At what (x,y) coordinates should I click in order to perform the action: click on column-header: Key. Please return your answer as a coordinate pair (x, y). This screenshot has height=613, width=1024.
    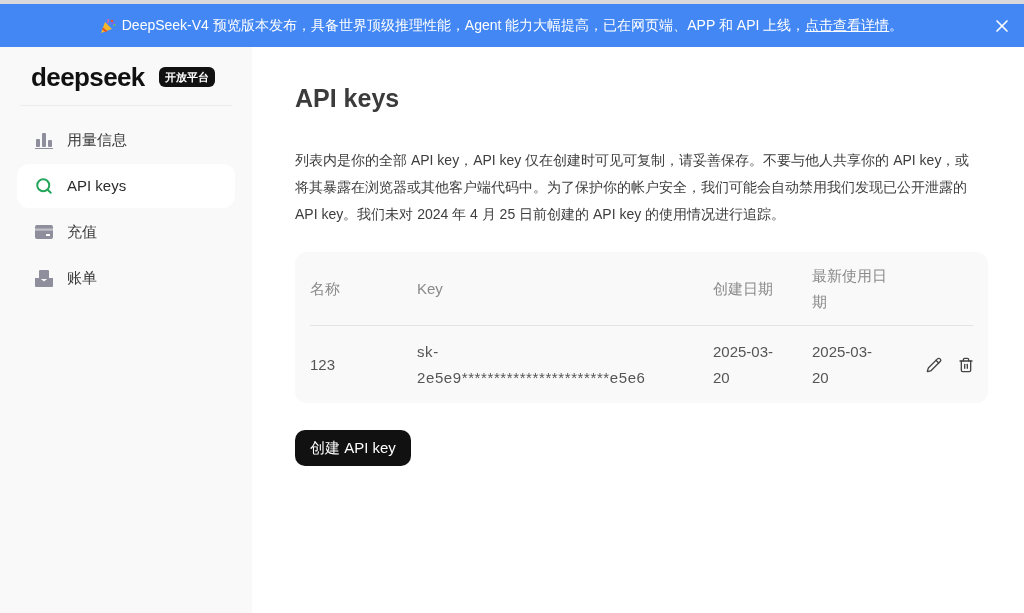
    Looking at the image, I should click on (430, 288).